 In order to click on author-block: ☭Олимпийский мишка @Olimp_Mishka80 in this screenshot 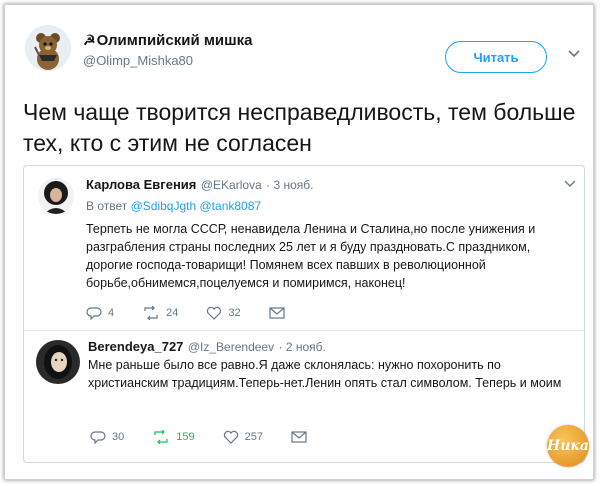, I will do `click(168, 50)`.